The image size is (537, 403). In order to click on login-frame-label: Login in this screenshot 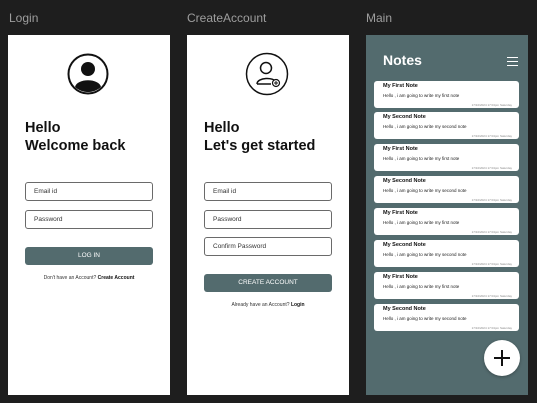, I will do `click(24, 18)`.